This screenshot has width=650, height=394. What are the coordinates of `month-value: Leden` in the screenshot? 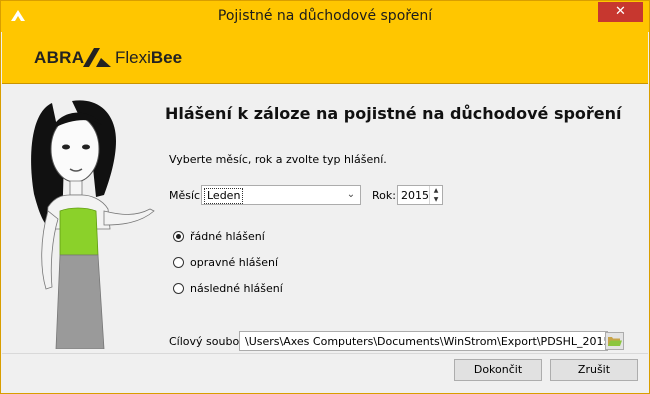 It's located at (224, 196).